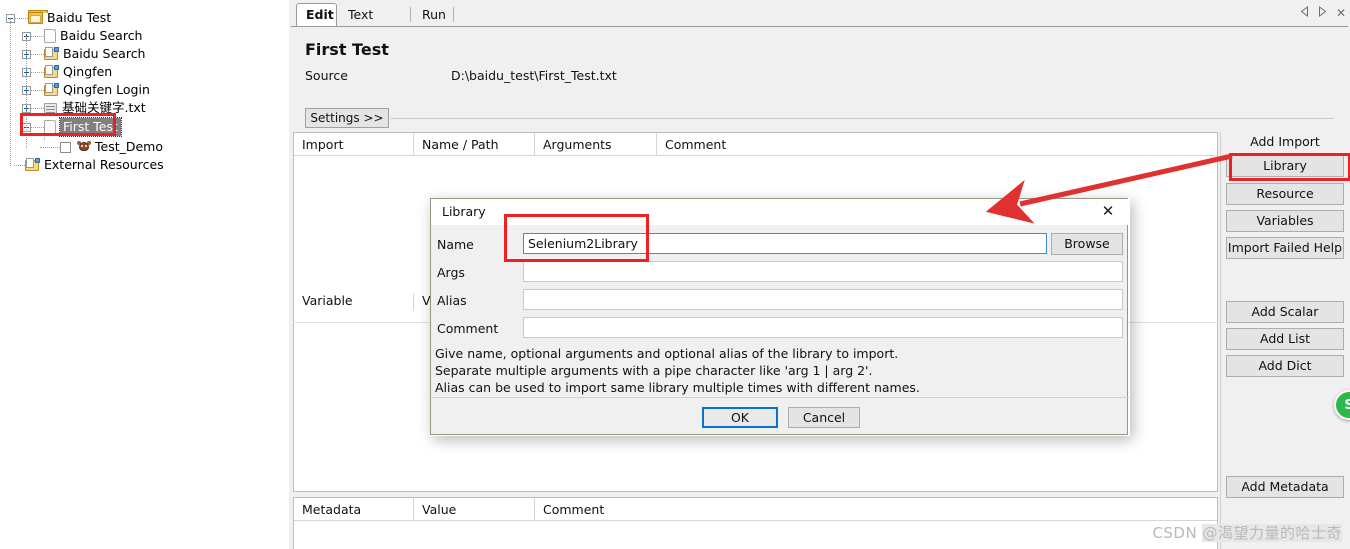  Describe the element at coordinates (38, 17) in the screenshot. I see `folder-icon` at that location.